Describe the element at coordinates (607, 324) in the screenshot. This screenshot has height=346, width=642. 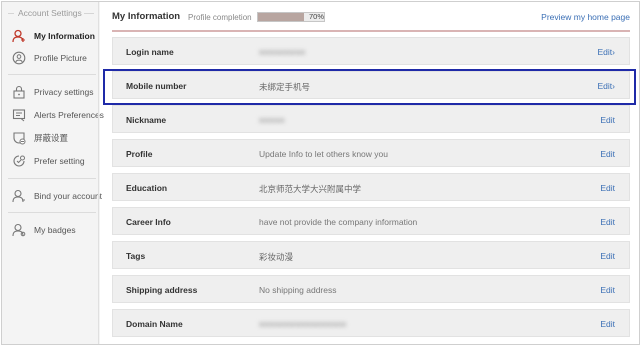
I see `edit-domain-name-link: Edit` at that location.